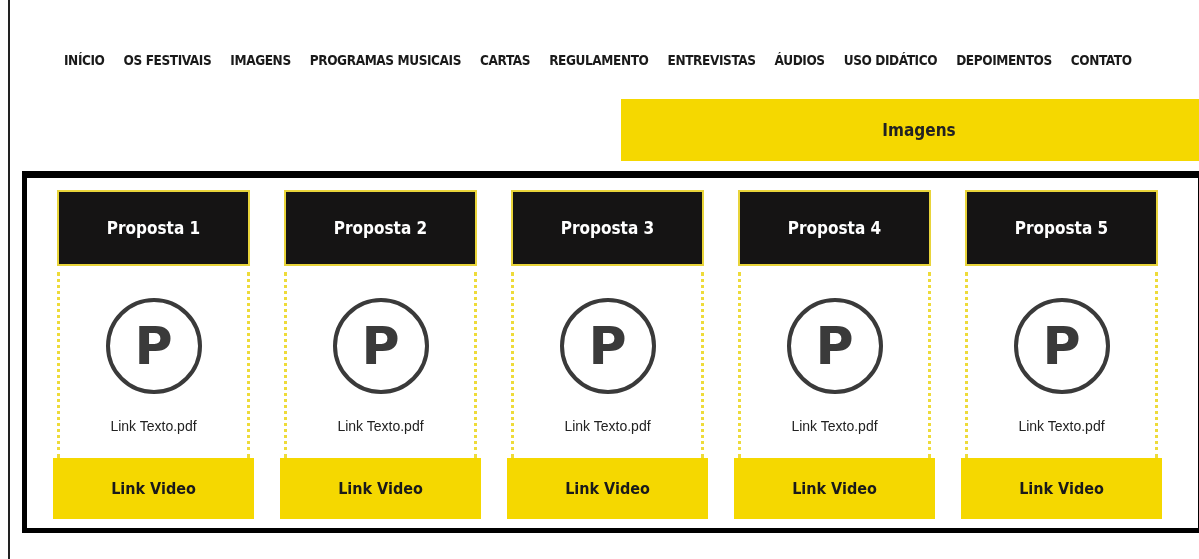 This screenshot has height=559, width=1199. What do you see at coordinates (1004, 61) in the screenshot?
I see `nav-link: DEPOIMENTOS` at bounding box center [1004, 61].